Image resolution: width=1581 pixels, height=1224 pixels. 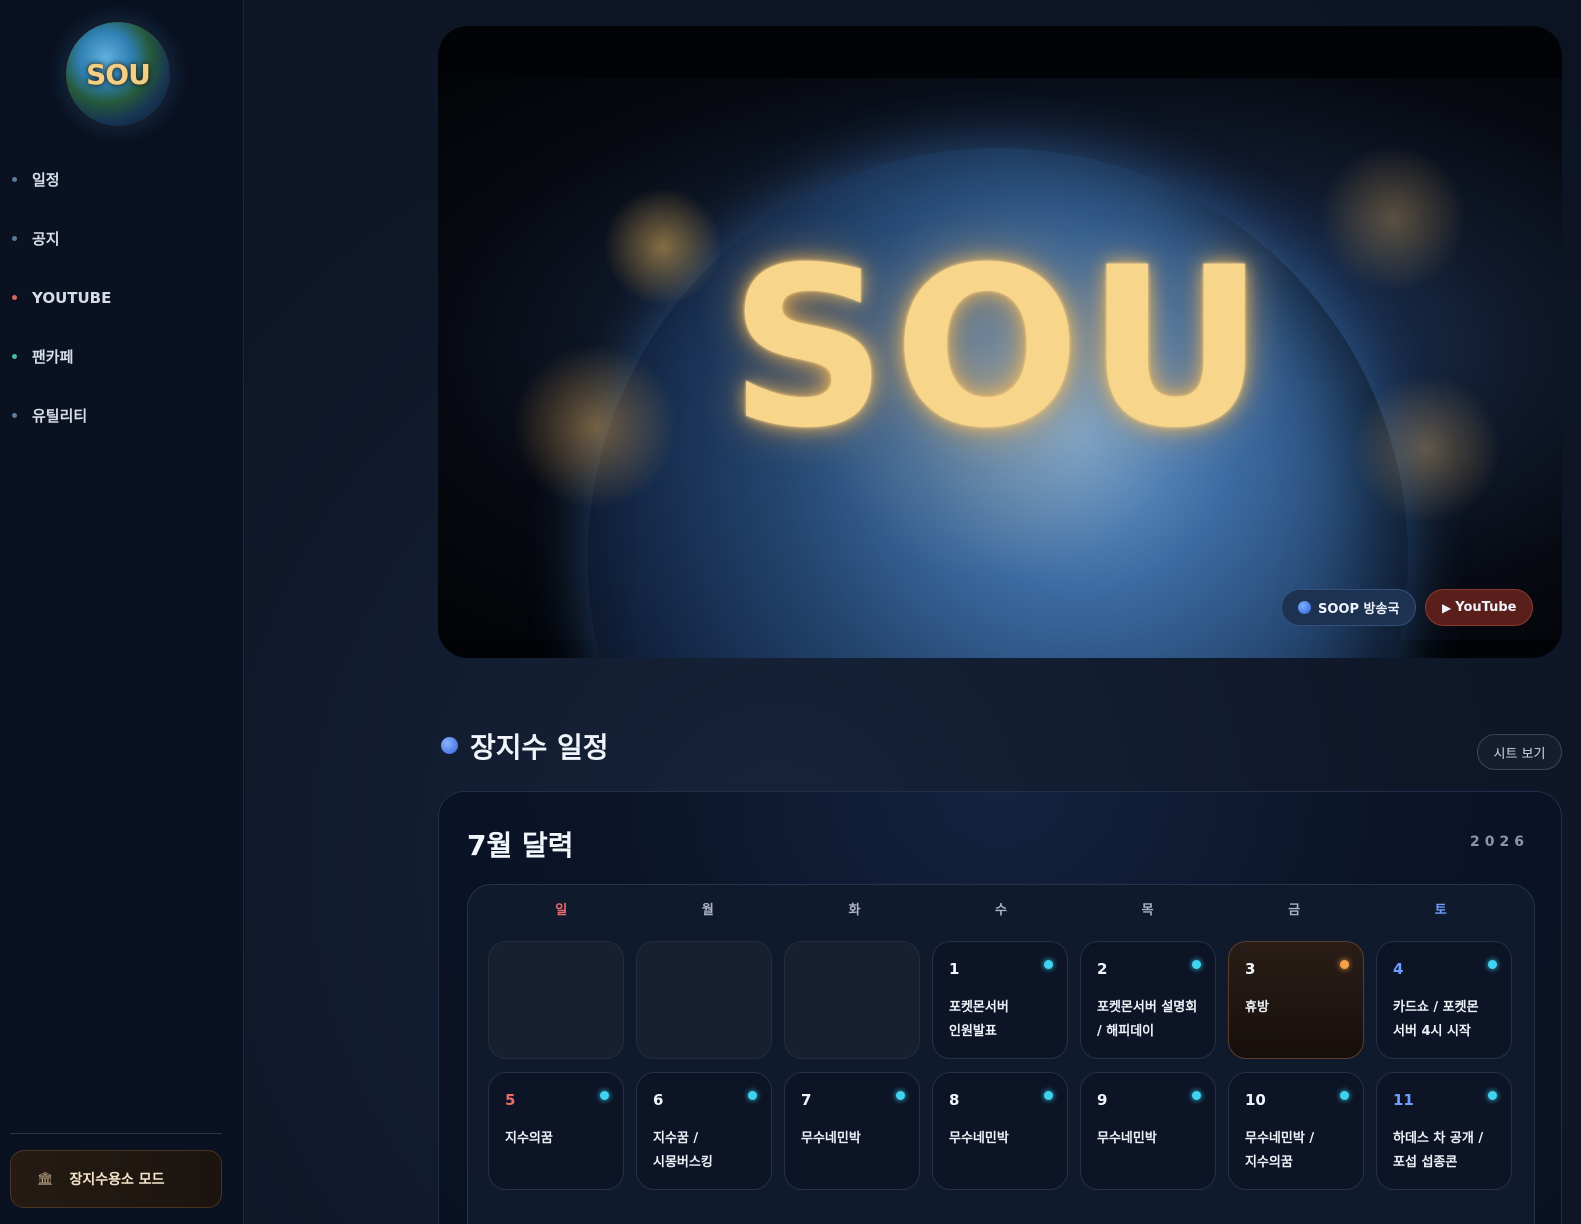 What do you see at coordinates (1000, 348) in the screenshot?
I see `hero-title: SOU` at bounding box center [1000, 348].